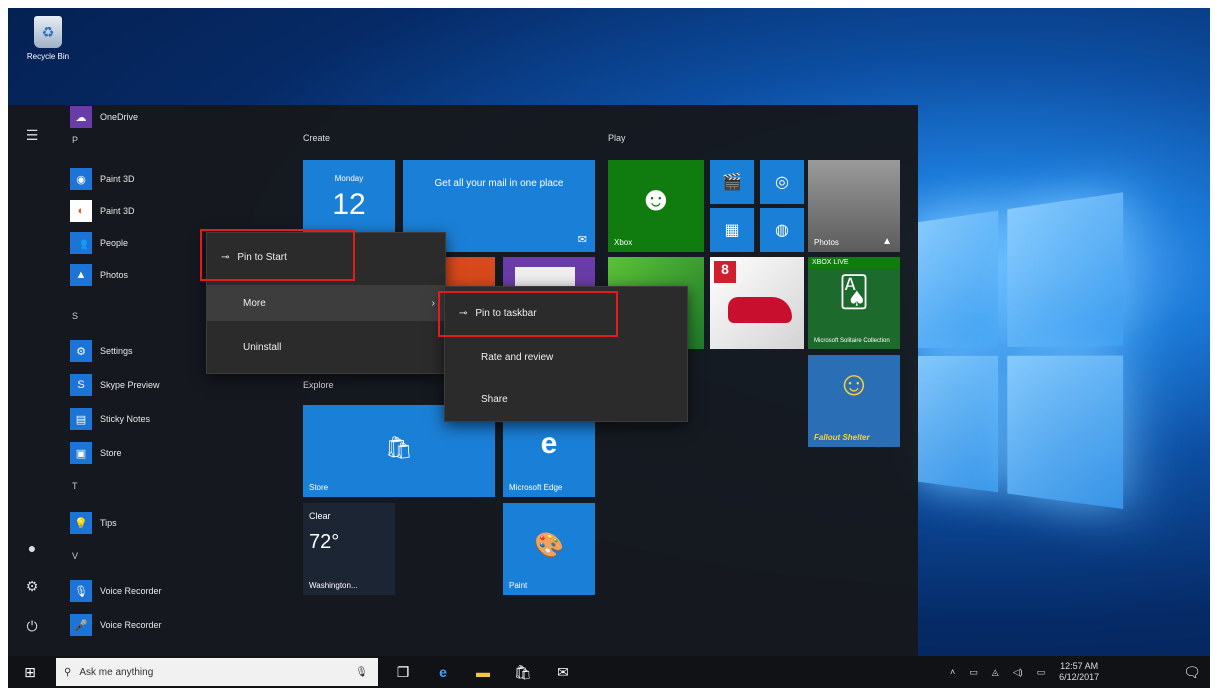 This screenshot has width=1215, height=692. What do you see at coordinates (973, 672) in the screenshot?
I see `battery-icon: ▭` at bounding box center [973, 672].